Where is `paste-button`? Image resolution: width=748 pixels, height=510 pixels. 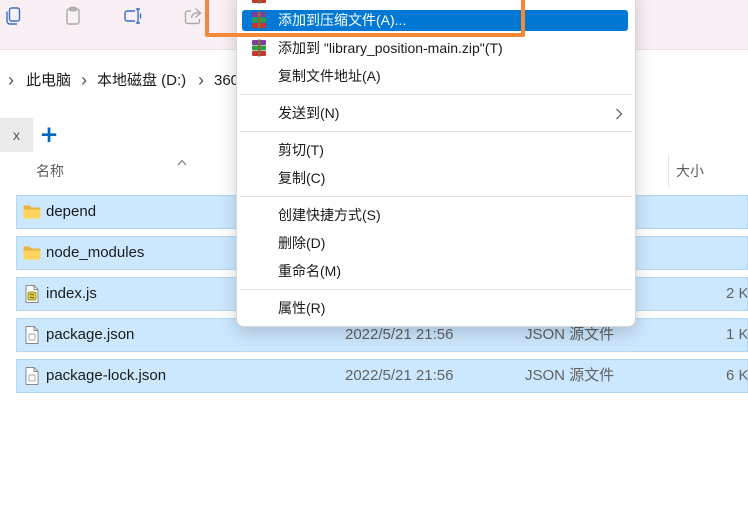
paste-button is located at coordinates (73, 16).